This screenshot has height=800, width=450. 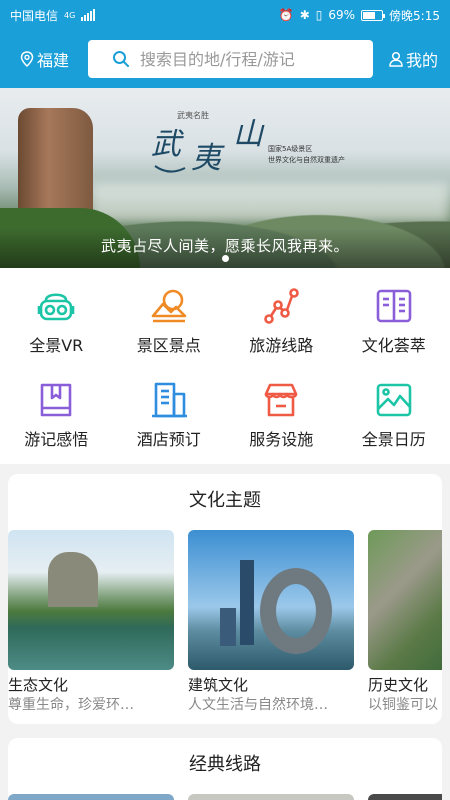 I want to click on top-bar: 福建 我的, so click(x=225, y=59).